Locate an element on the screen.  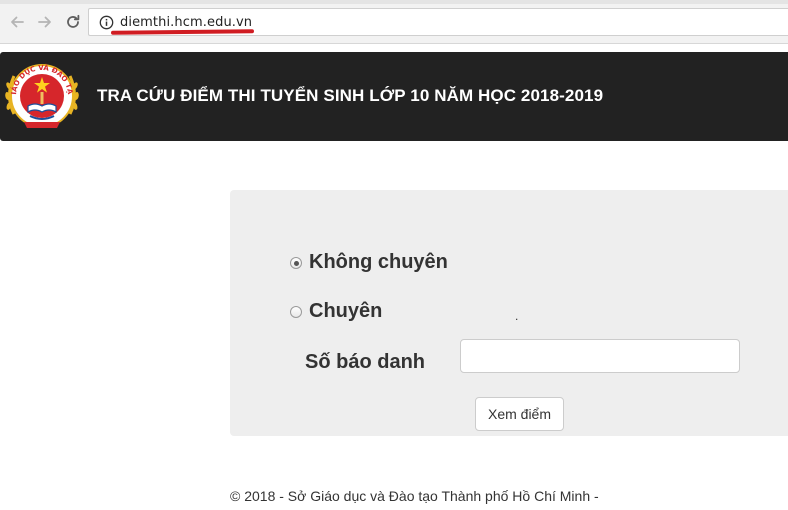
radio-label-khong-chuyen: Không chuyên is located at coordinates (378, 262).